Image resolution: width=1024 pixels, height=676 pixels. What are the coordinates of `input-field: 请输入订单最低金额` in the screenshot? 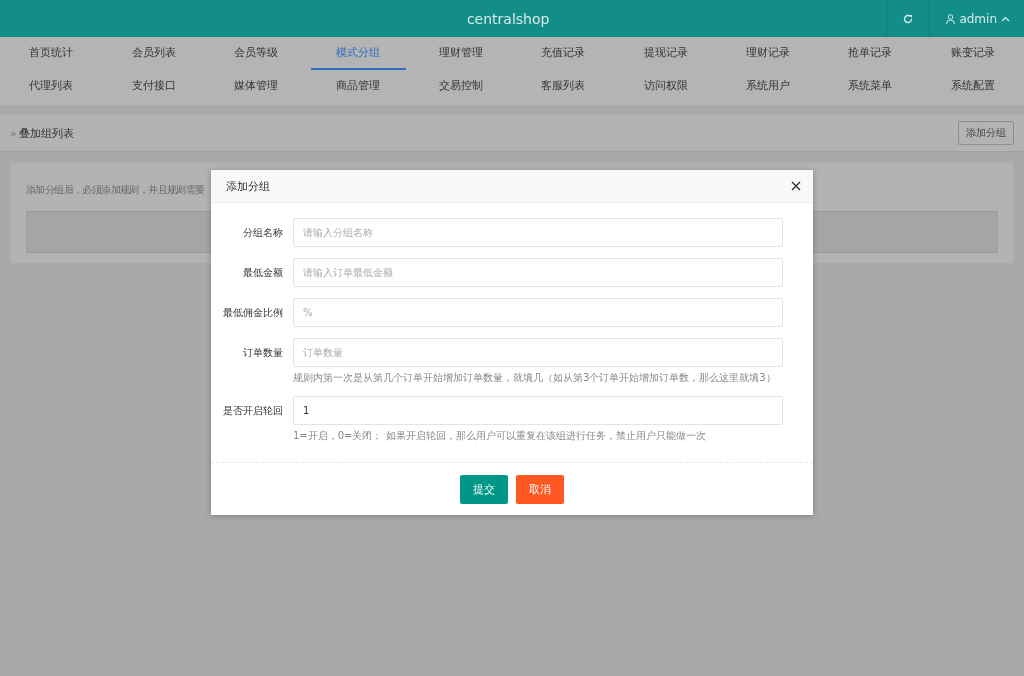 It's located at (538, 272).